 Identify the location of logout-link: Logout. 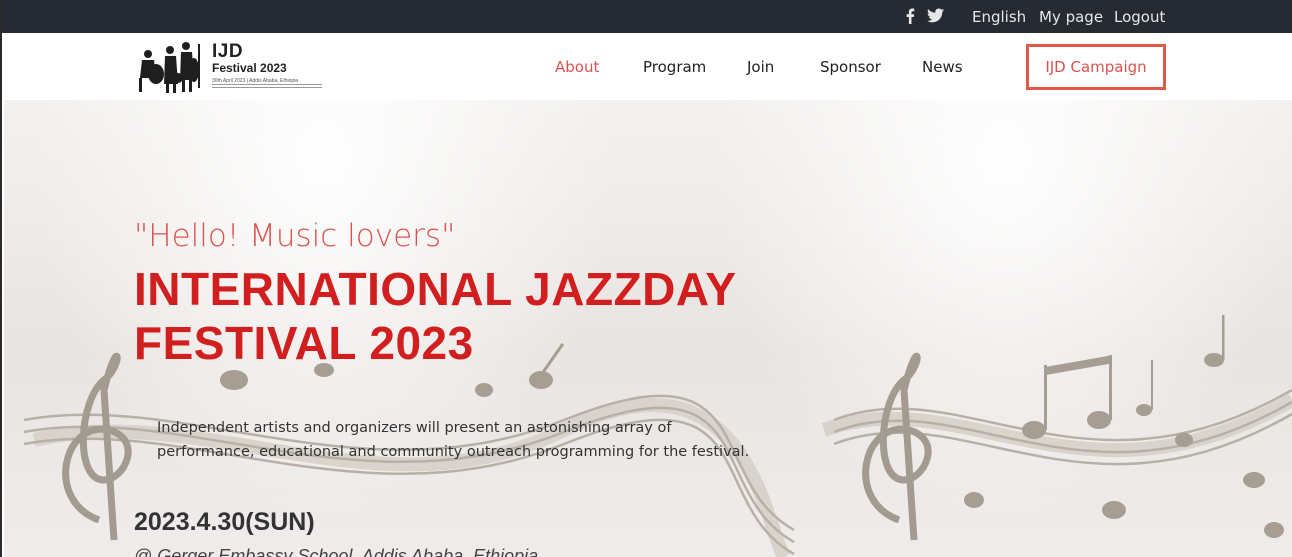
(1139, 17).